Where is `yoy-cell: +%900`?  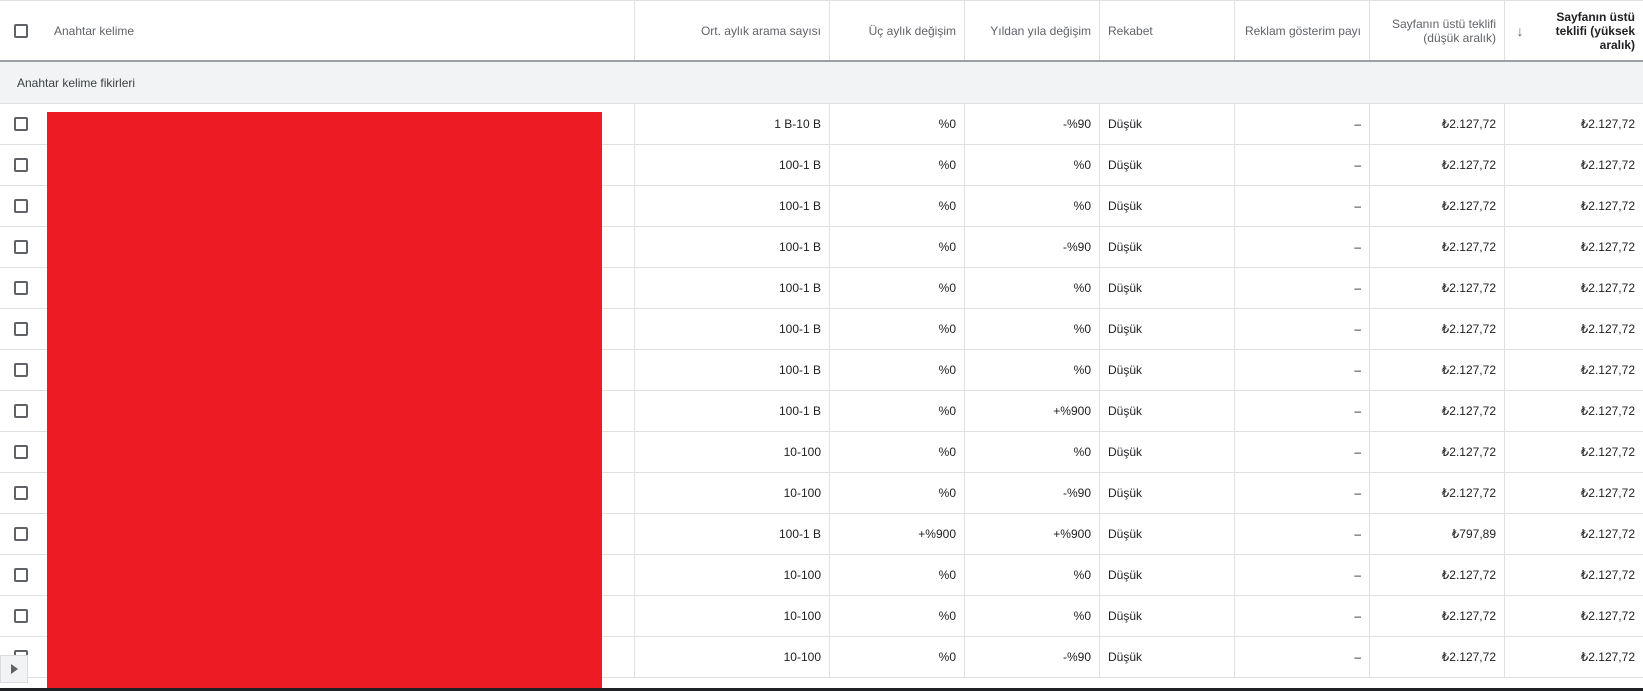
yoy-cell: +%900 is located at coordinates (1032, 534).